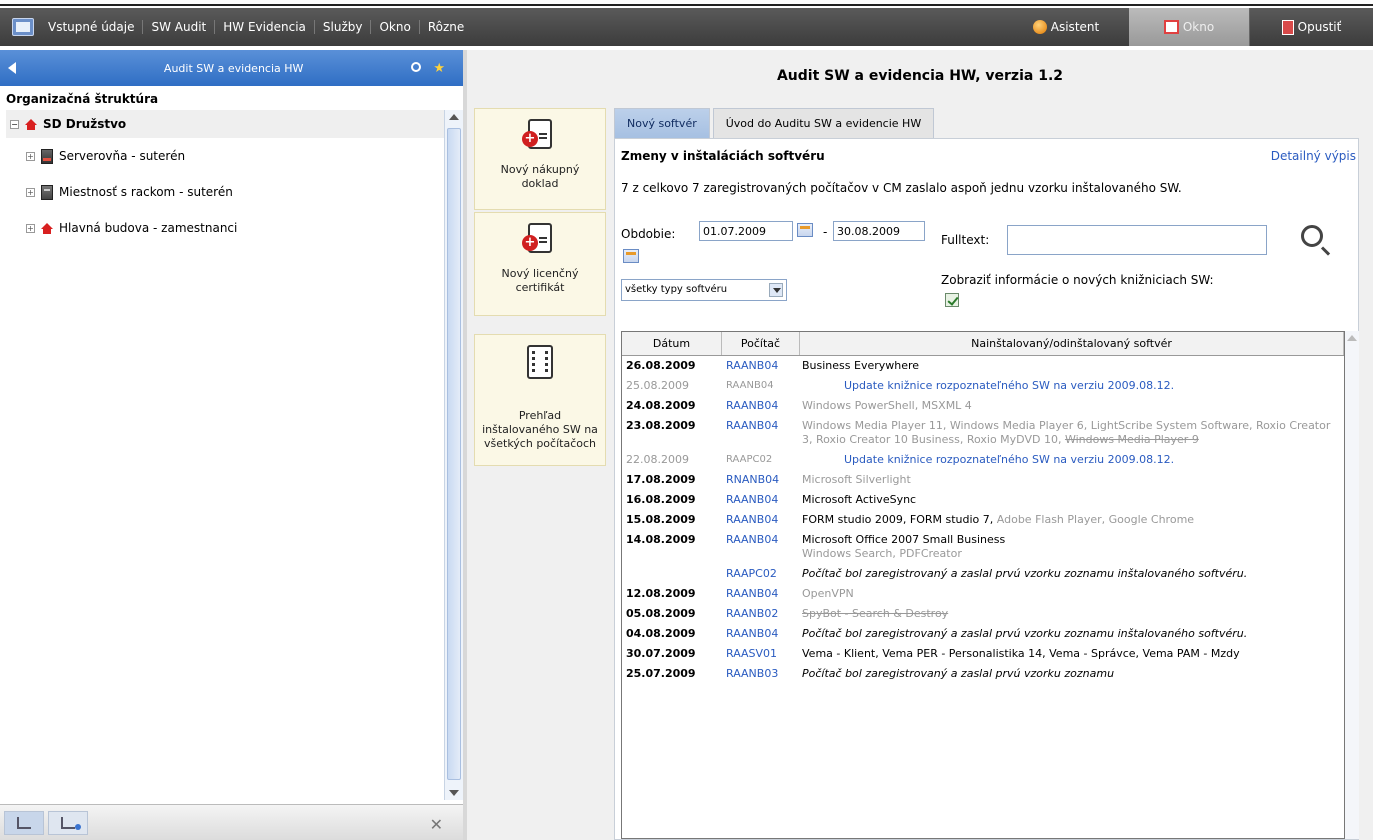  What do you see at coordinates (764, 480) in the screenshot?
I see `row-pc-link: RNANB04` at bounding box center [764, 480].